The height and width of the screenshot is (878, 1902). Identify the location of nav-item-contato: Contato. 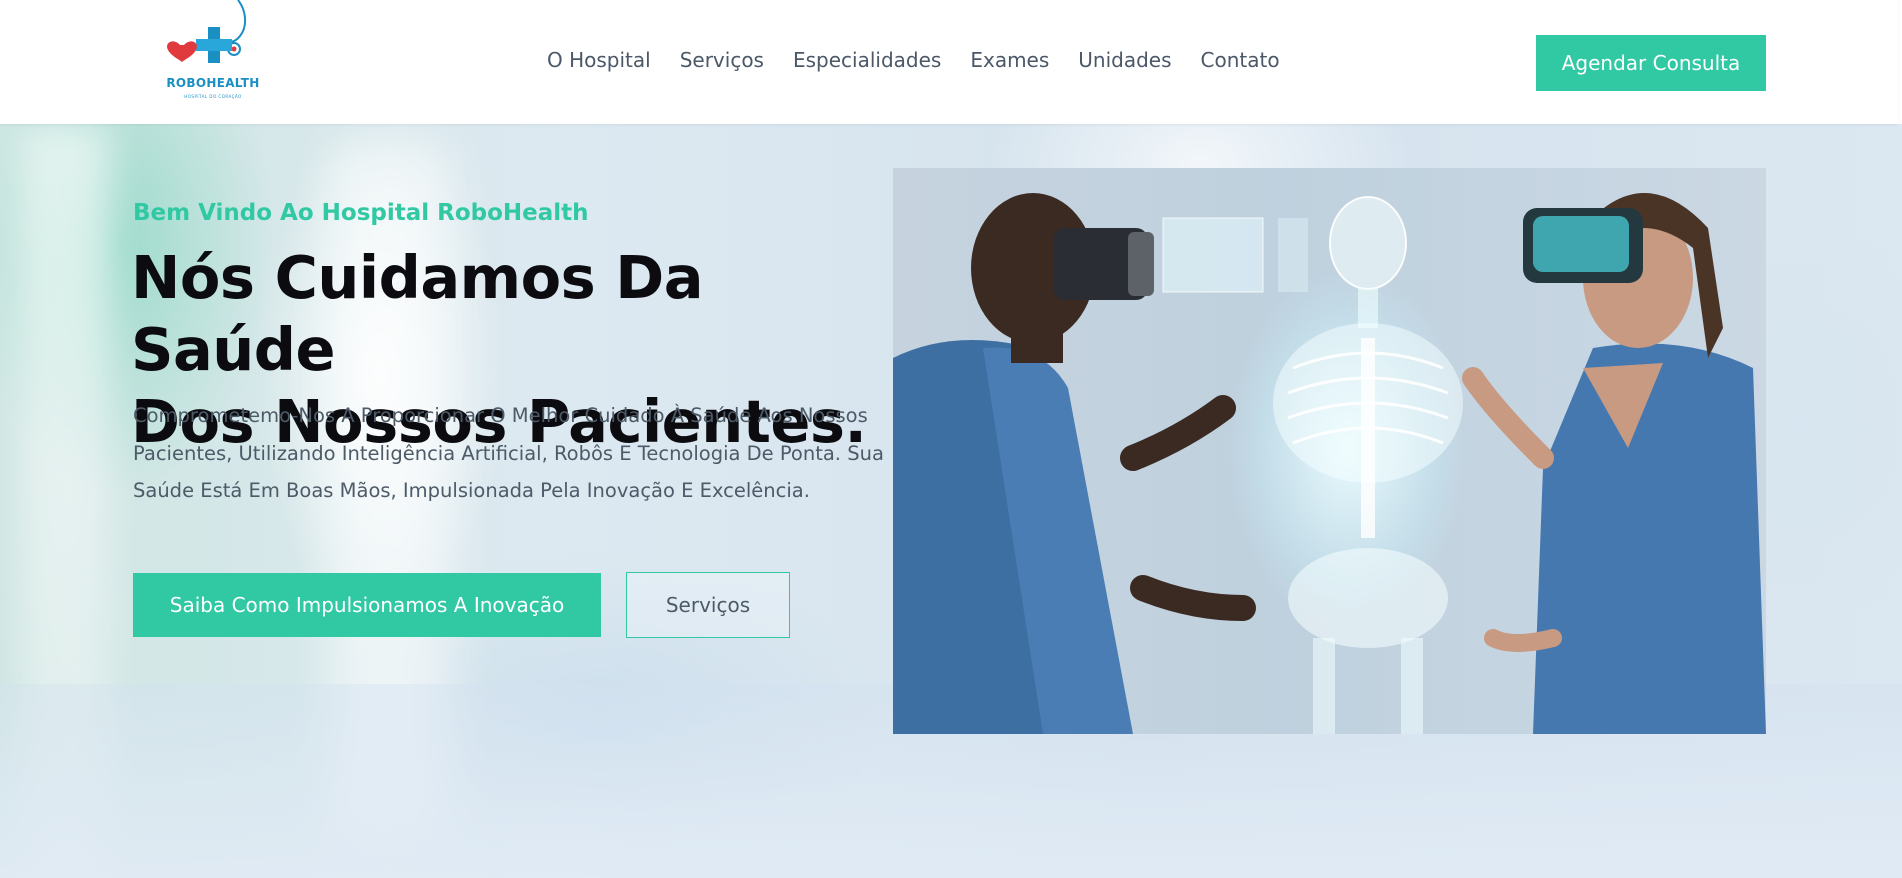
(1240, 60).